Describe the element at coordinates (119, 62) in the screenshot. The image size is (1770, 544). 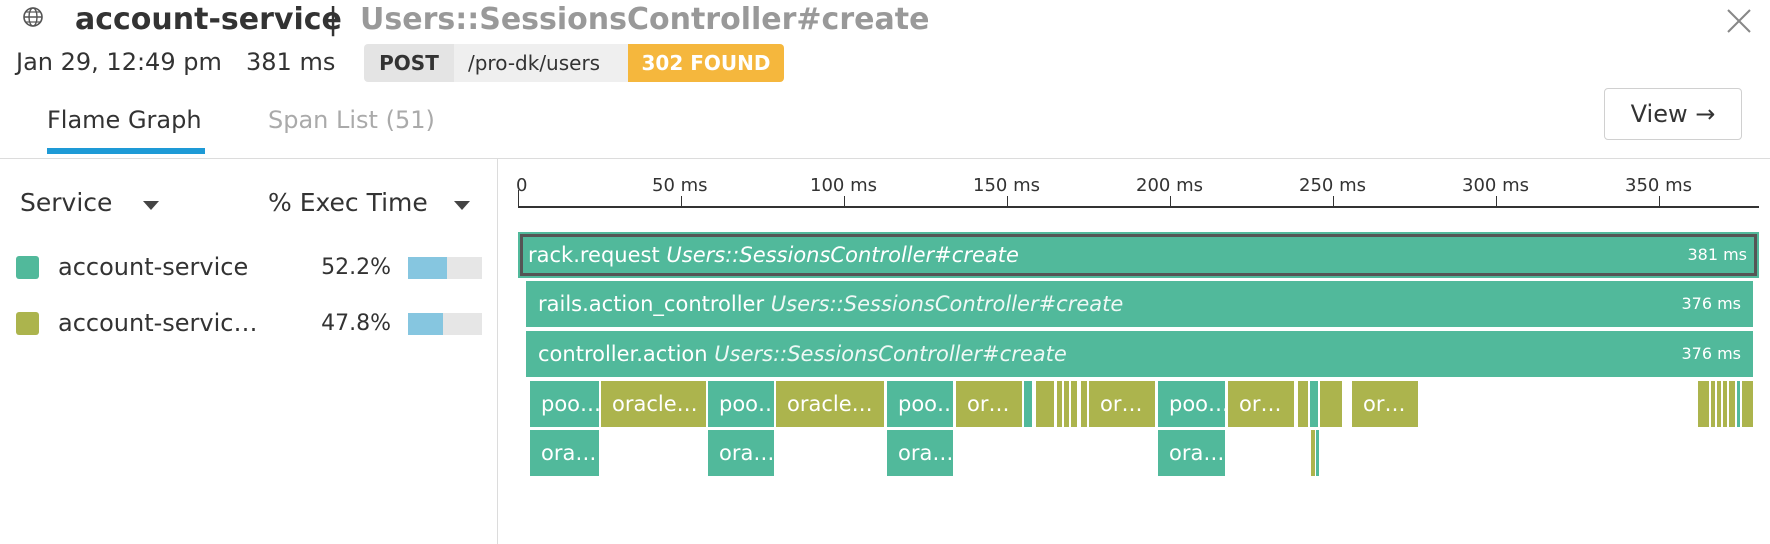
I see `trace-date: Jan 29, 12:49 pm` at that location.